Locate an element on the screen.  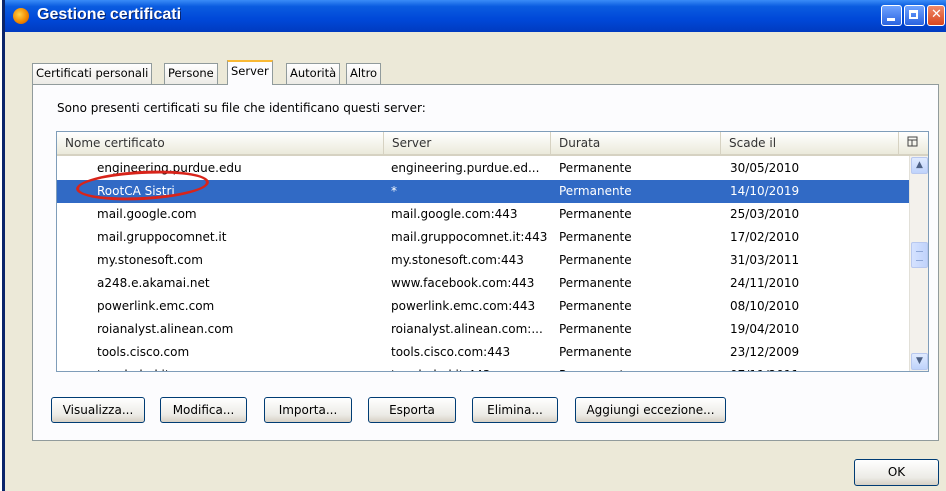
cell-certificate-name: roianalyst.alinean.com is located at coordinates (165, 329).